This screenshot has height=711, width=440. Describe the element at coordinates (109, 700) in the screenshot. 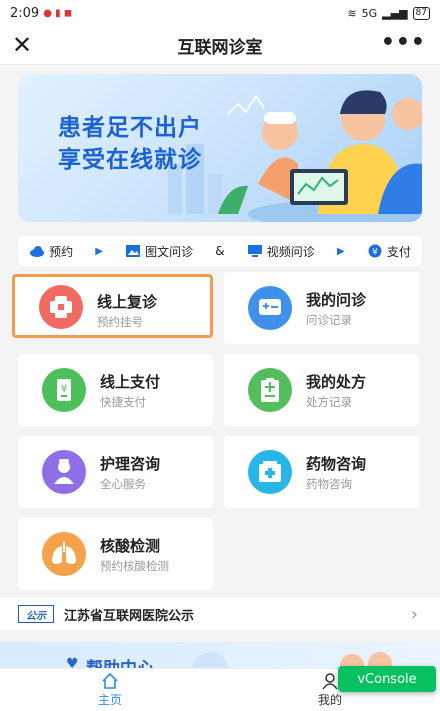

I see `tab-label: 主页` at that location.